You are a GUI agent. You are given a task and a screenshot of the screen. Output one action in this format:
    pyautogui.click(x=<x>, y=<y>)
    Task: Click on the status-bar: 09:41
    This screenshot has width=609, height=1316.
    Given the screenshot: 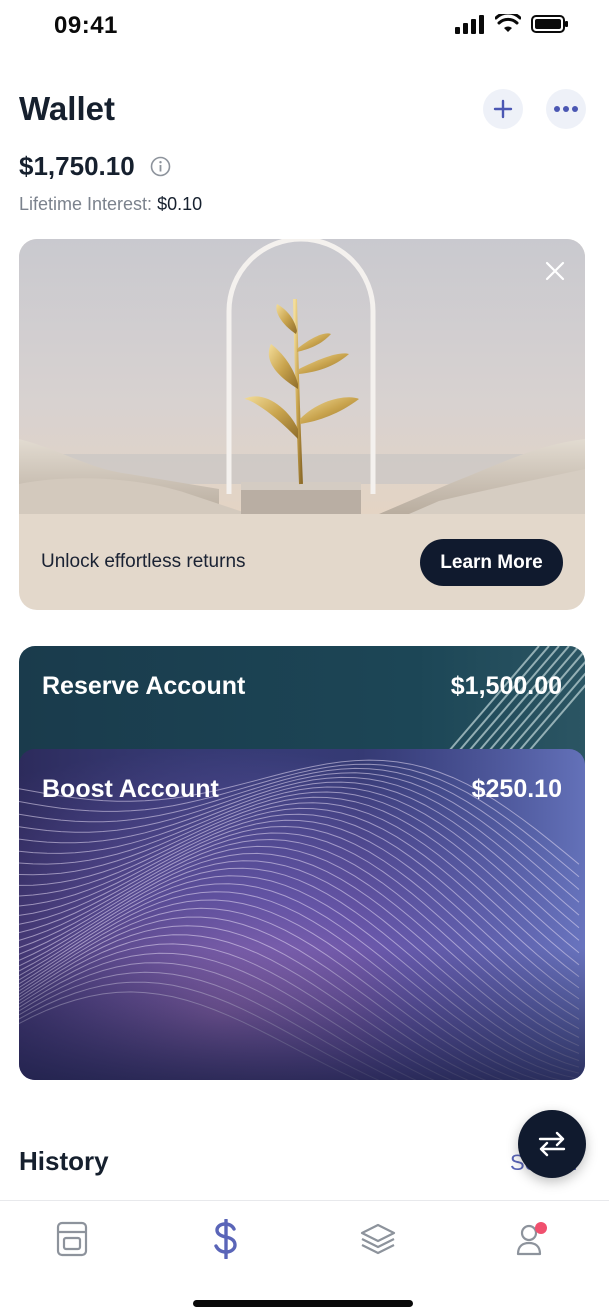 What is the action you would take?
    pyautogui.click(x=304, y=27)
    